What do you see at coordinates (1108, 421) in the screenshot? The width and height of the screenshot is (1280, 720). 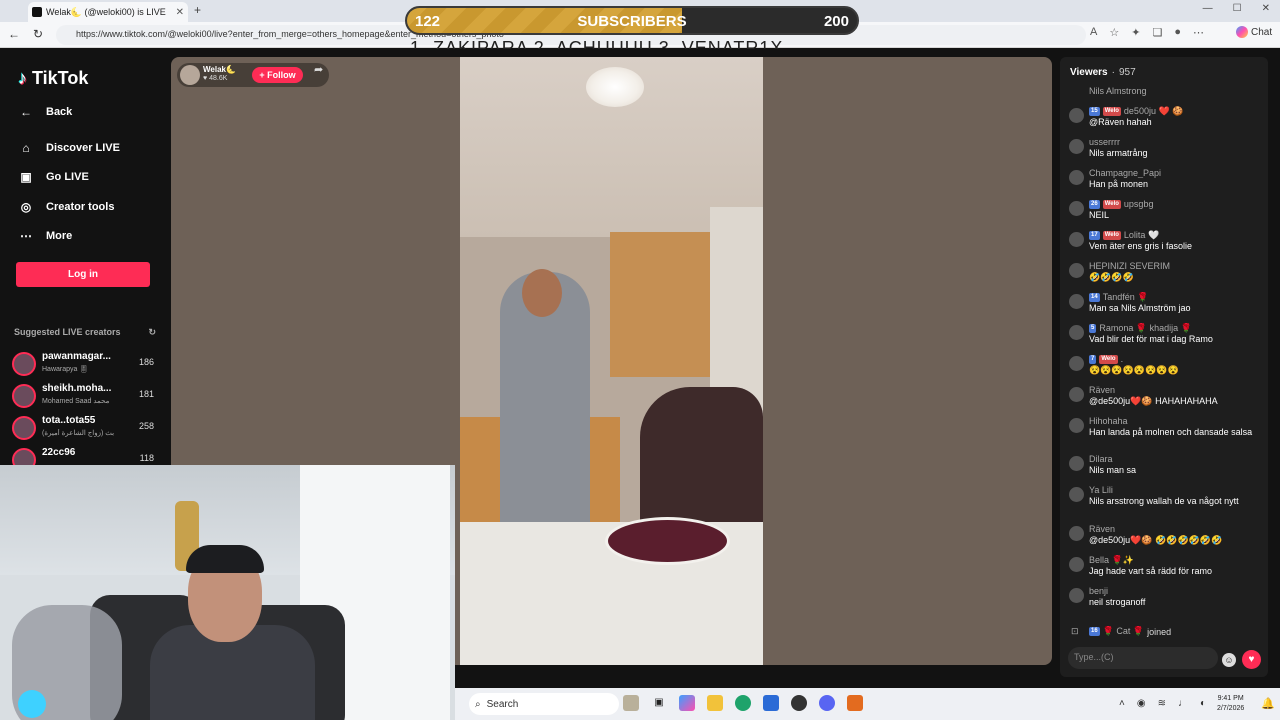 I see `chat-username: Hihohaha` at bounding box center [1108, 421].